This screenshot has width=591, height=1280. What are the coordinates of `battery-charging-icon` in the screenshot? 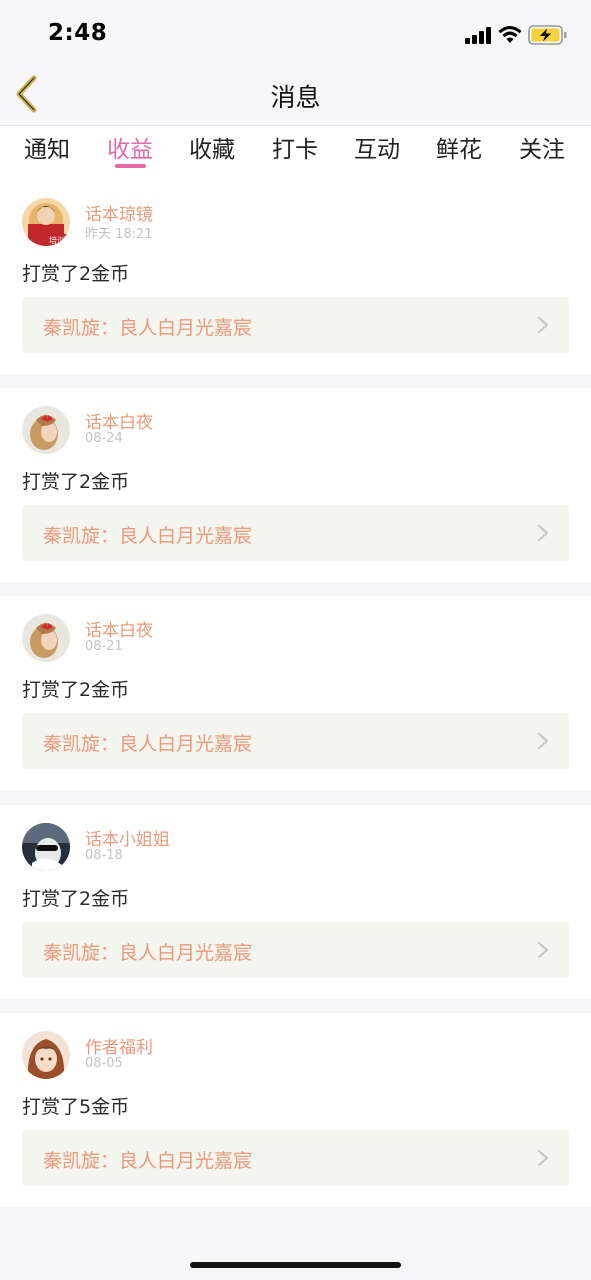 It's located at (547, 35).